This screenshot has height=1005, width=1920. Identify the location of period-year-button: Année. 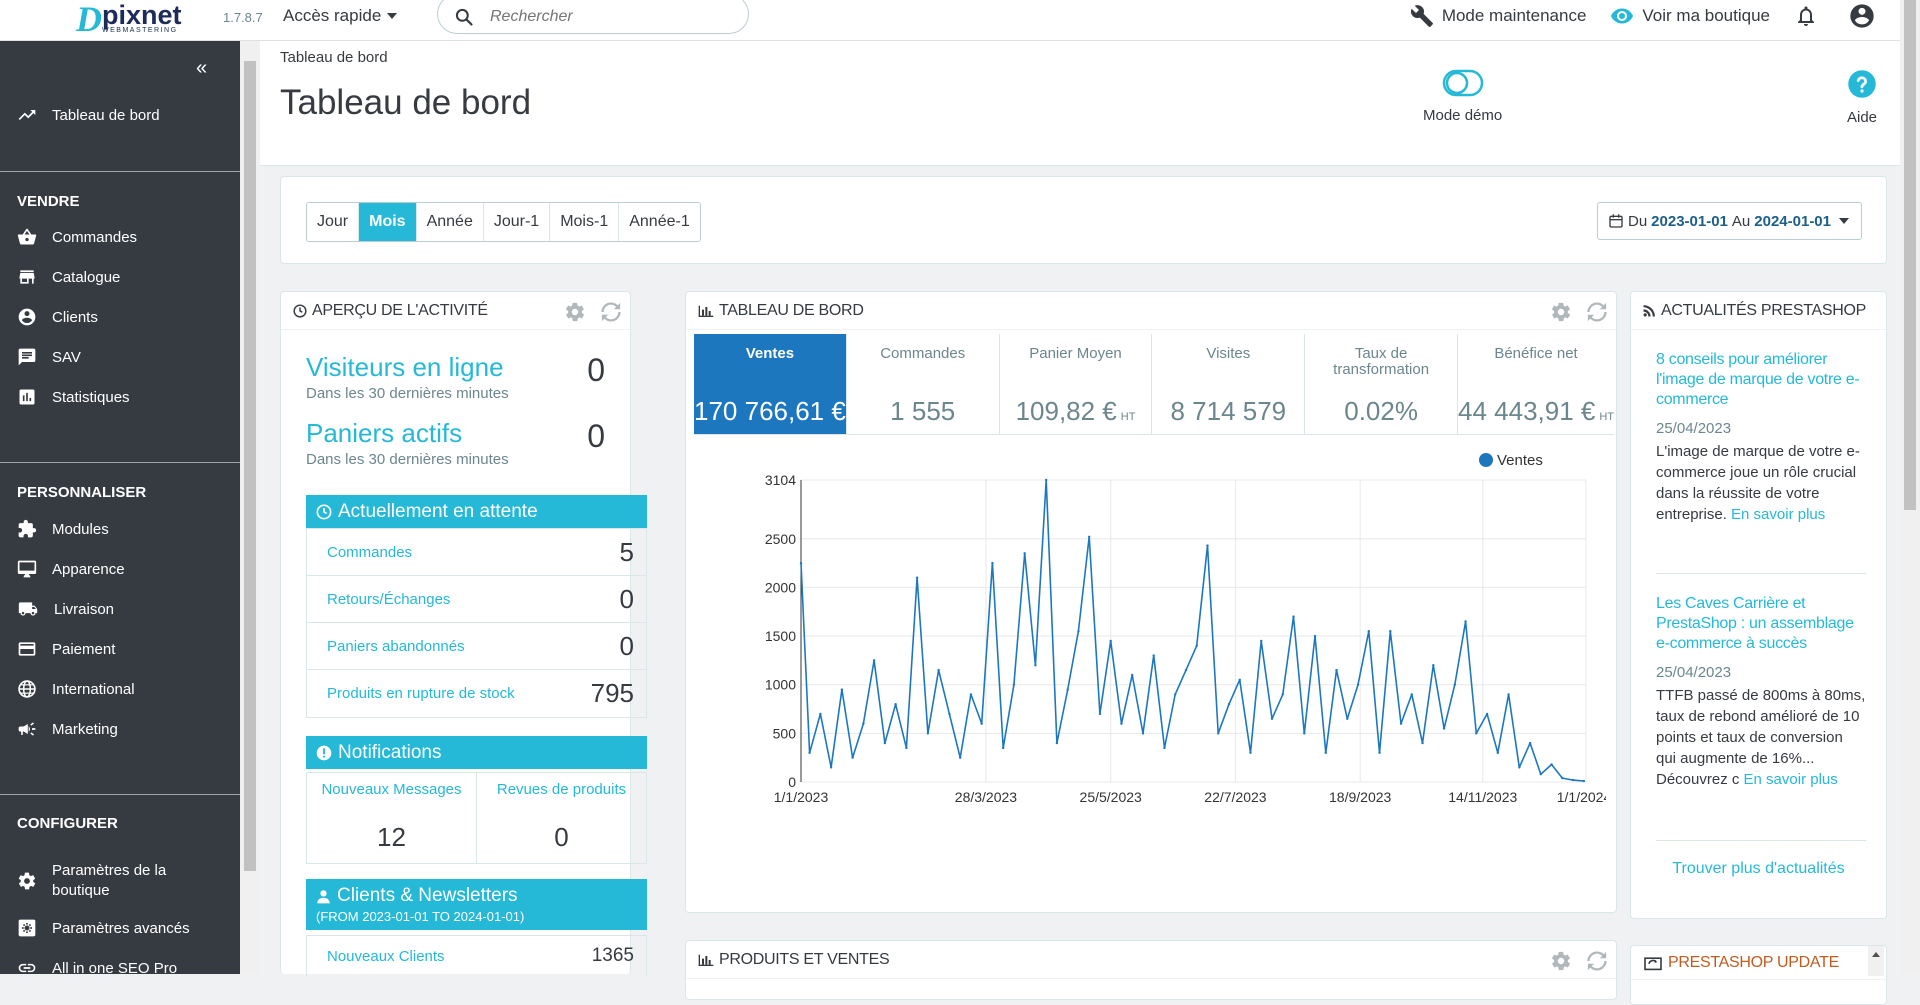
(450, 222).